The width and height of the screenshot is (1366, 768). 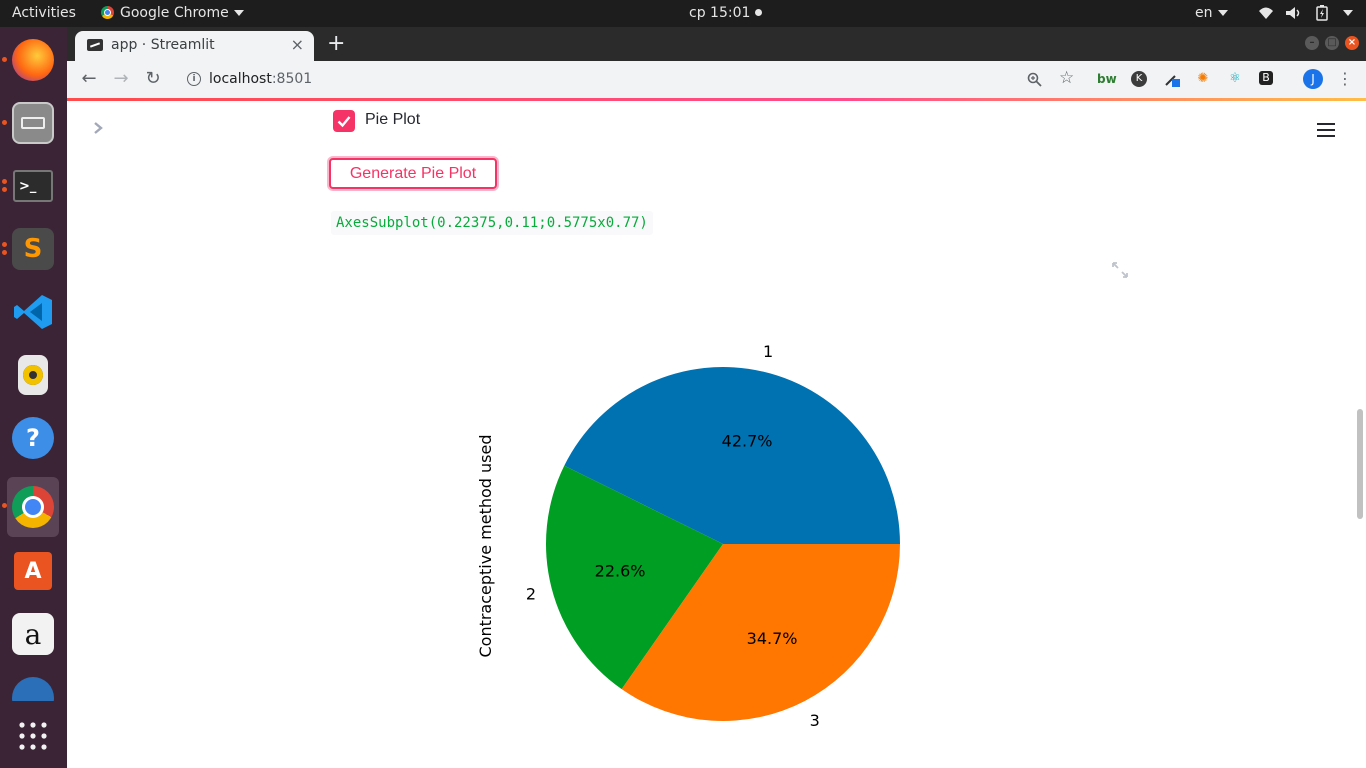 I want to click on url-port: :8501, so click(x=292, y=79).